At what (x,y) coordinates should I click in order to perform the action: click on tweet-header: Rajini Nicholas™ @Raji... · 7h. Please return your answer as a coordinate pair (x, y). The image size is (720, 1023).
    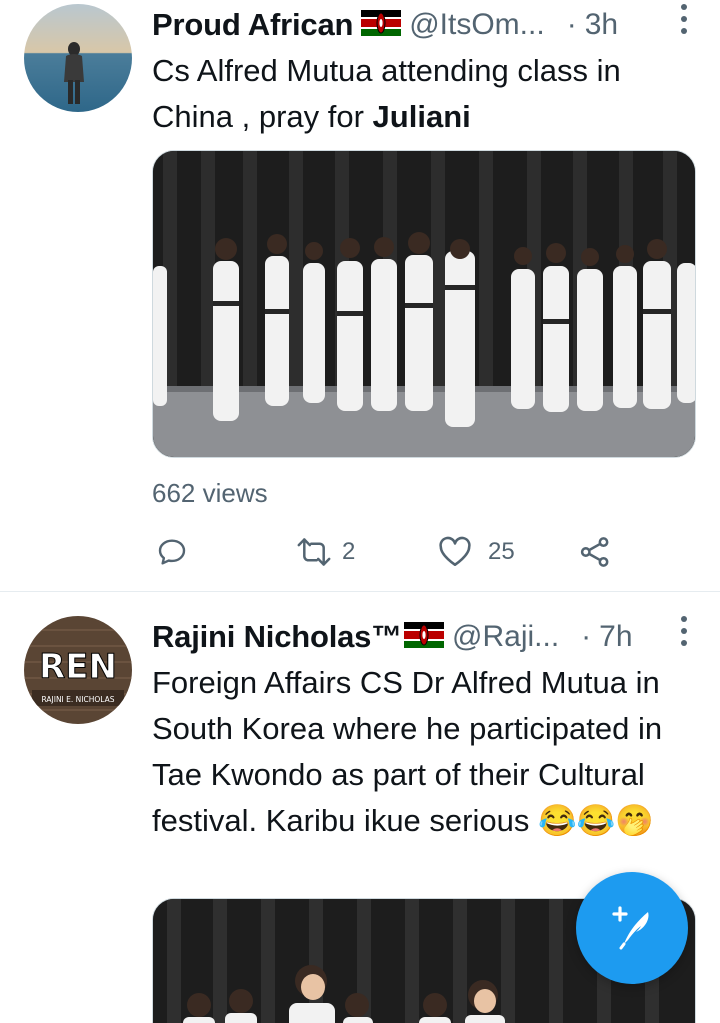
    Looking at the image, I should click on (436, 637).